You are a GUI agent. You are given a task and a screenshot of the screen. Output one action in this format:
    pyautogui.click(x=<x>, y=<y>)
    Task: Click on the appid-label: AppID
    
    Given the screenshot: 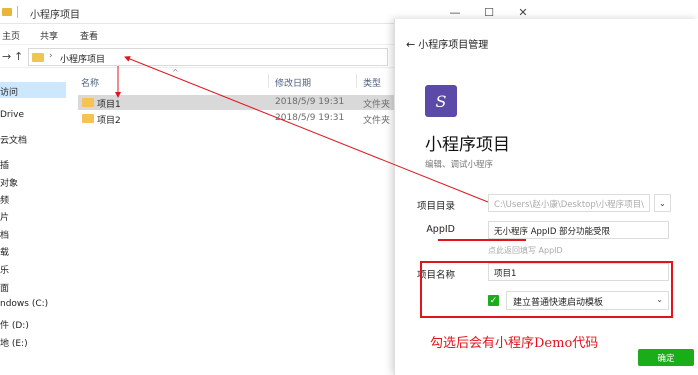 What is the action you would take?
    pyautogui.click(x=440, y=229)
    